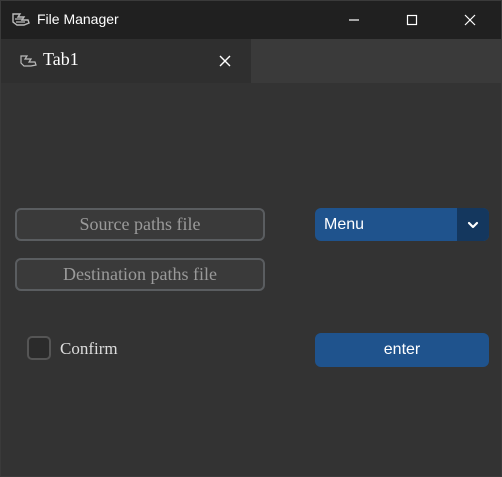 The height and width of the screenshot is (477, 502). What do you see at coordinates (251, 20) in the screenshot?
I see `title-bar: File Manager` at bounding box center [251, 20].